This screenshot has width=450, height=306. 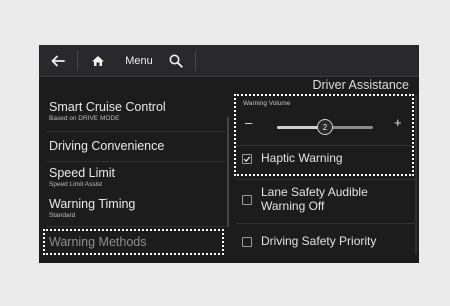 What do you see at coordinates (82, 173) in the screenshot?
I see `menu-item-title: Speed Limit` at bounding box center [82, 173].